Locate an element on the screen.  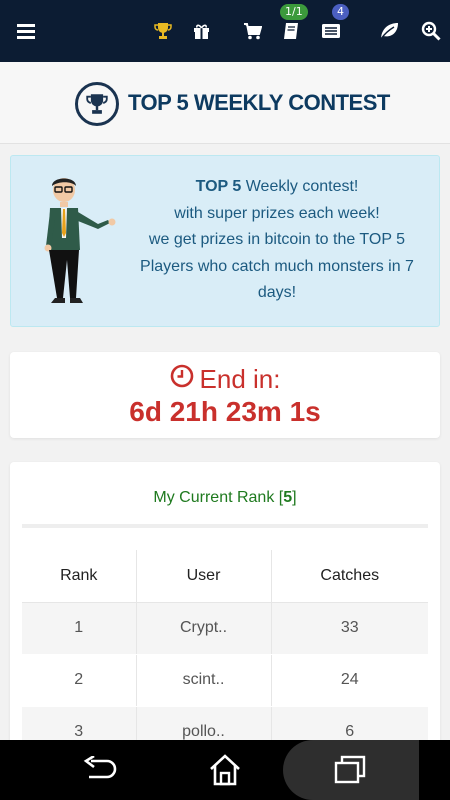
presenter-illustration is located at coordinates (81, 241).